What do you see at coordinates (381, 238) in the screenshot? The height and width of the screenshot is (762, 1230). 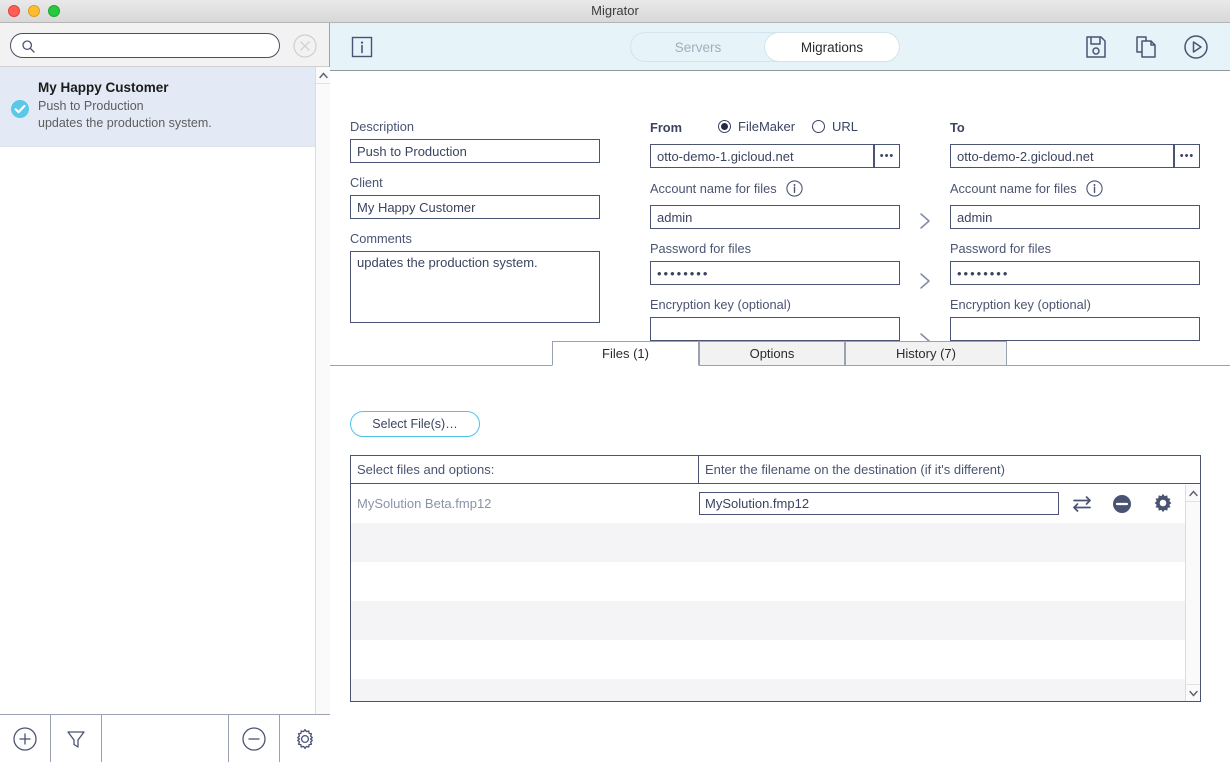 I see `comments-label: Comments` at bounding box center [381, 238].